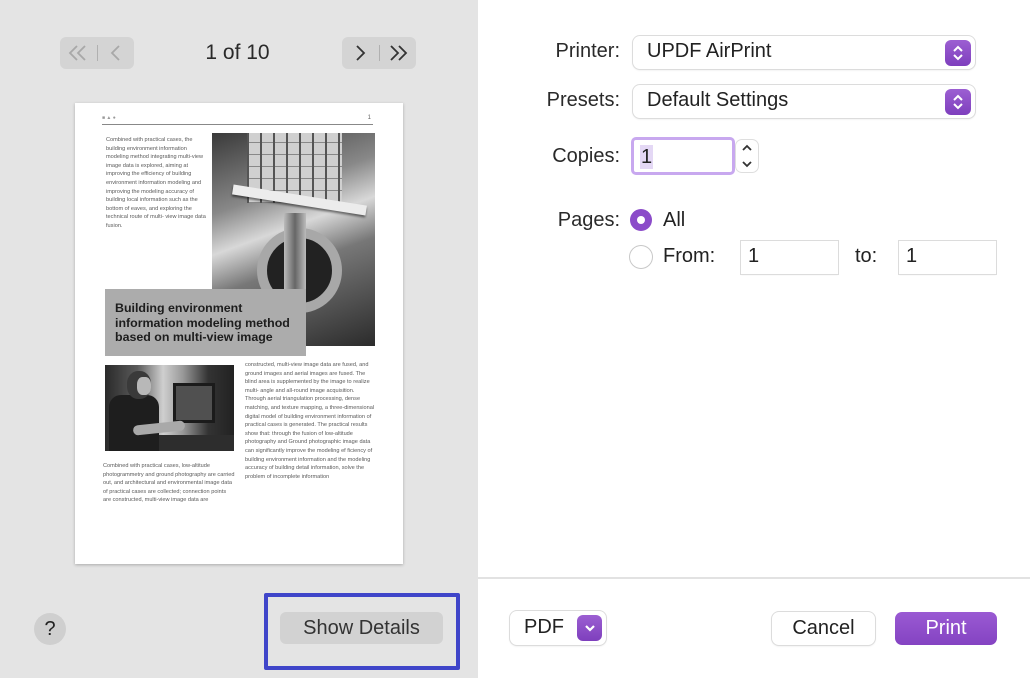 The width and height of the screenshot is (1030, 678). Describe the element at coordinates (866, 256) in the screenshot. I see `pages-to-label: to:` at that location.